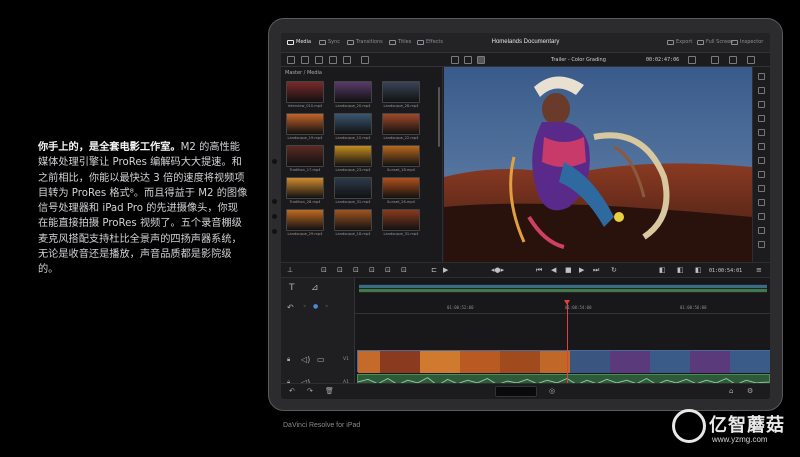 The width and height of the screenshot is (800, 457). Describe the element at coordinates (750, 391) in the screenshot. I see `settings-gear-icon: ⚙` at that location.